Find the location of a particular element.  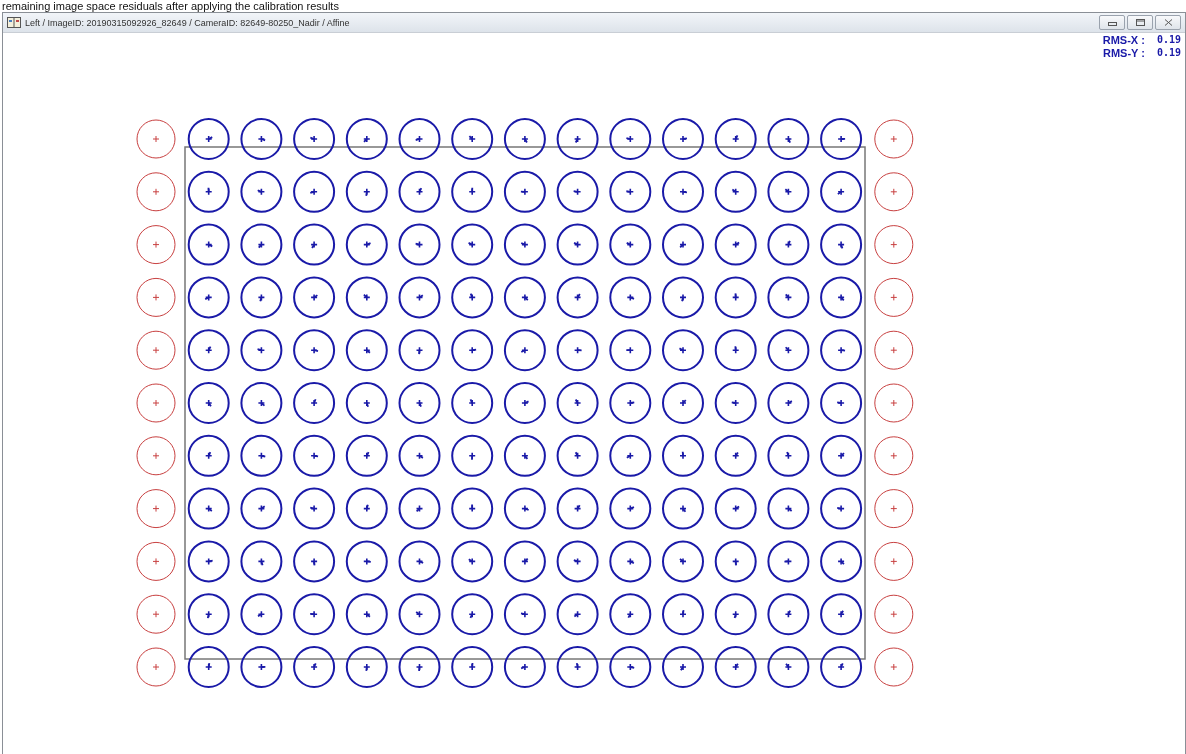

close-button is located at coordinates (1168, 22).